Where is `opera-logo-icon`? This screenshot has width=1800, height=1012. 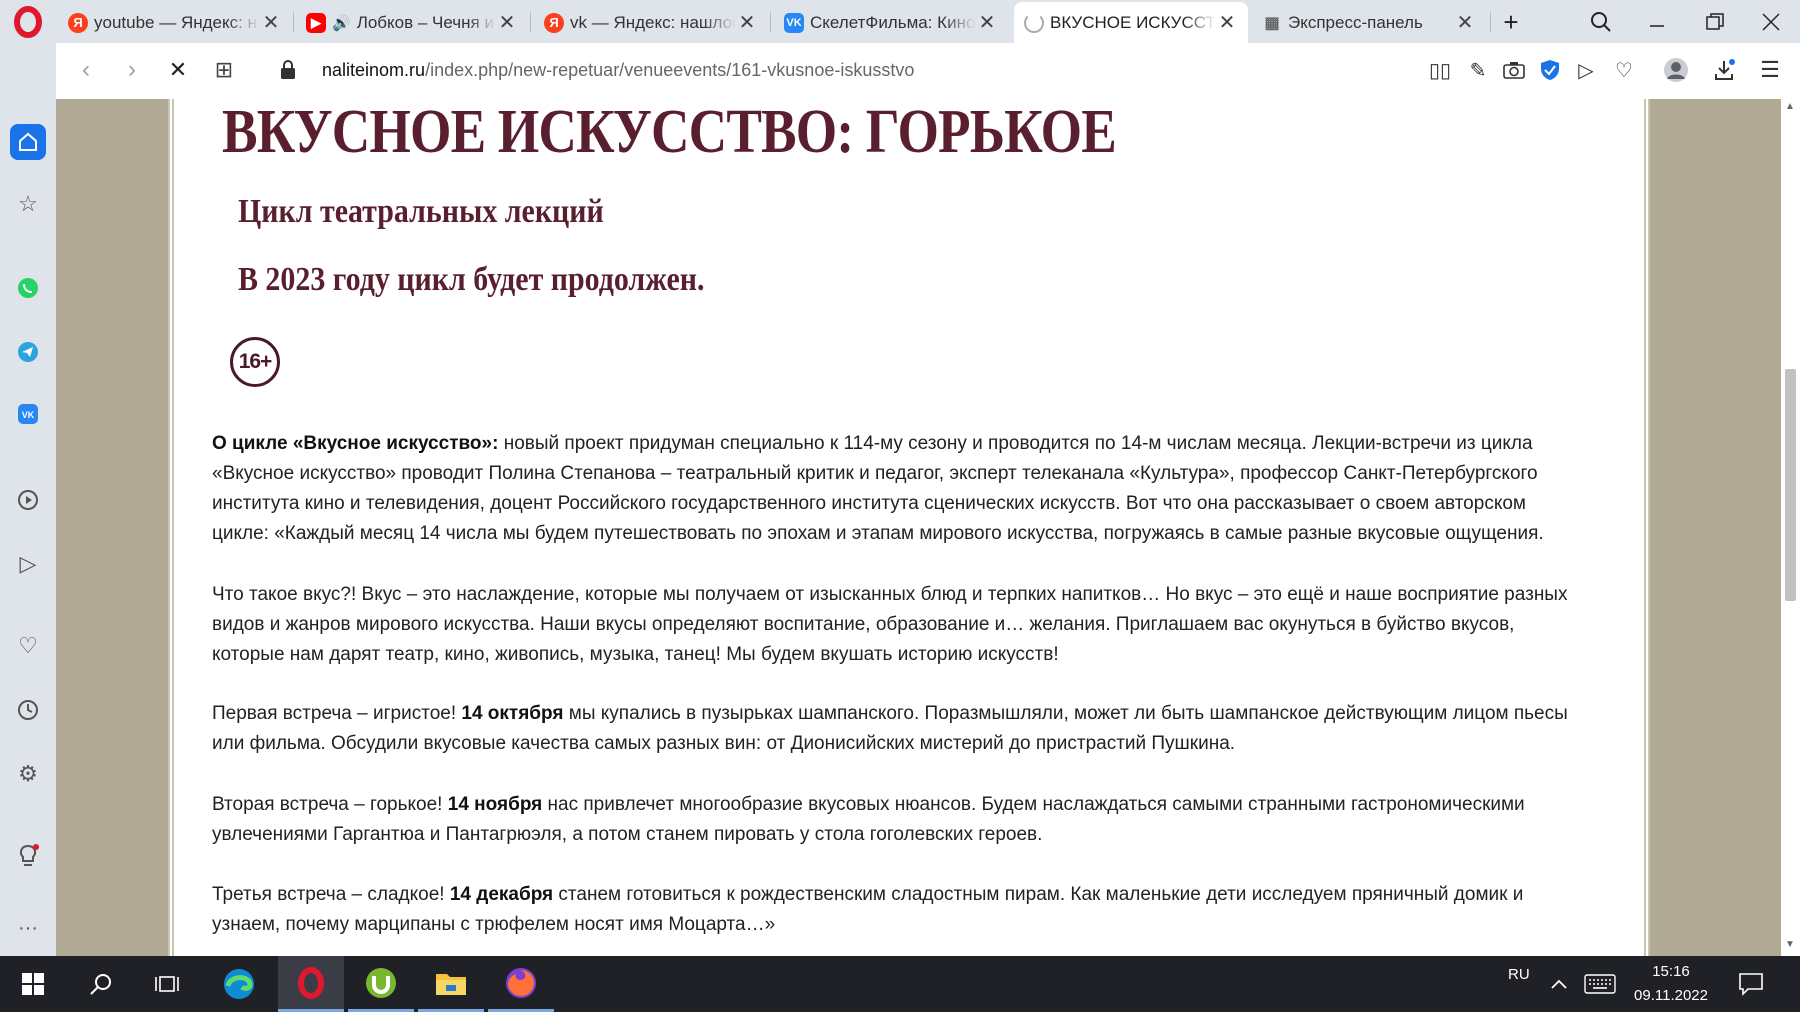
opera-logo-icon is located at coordinates (28, 22).